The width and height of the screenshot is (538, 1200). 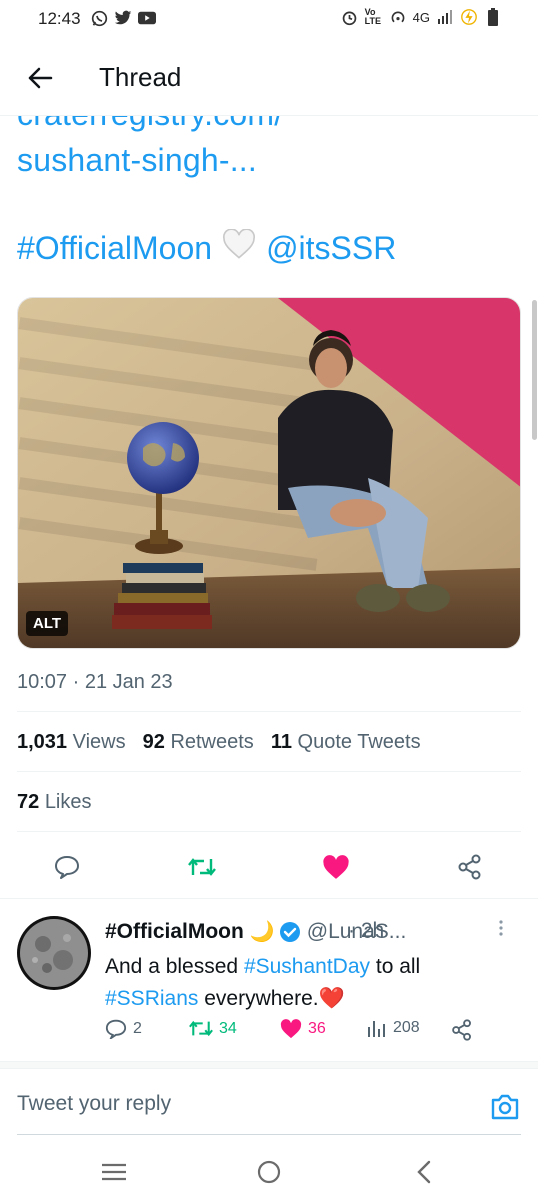 What do you see at coordinates (99, 18) in the screenshot?
I see `whatsapp-icon` at bounding box center [99, 18].